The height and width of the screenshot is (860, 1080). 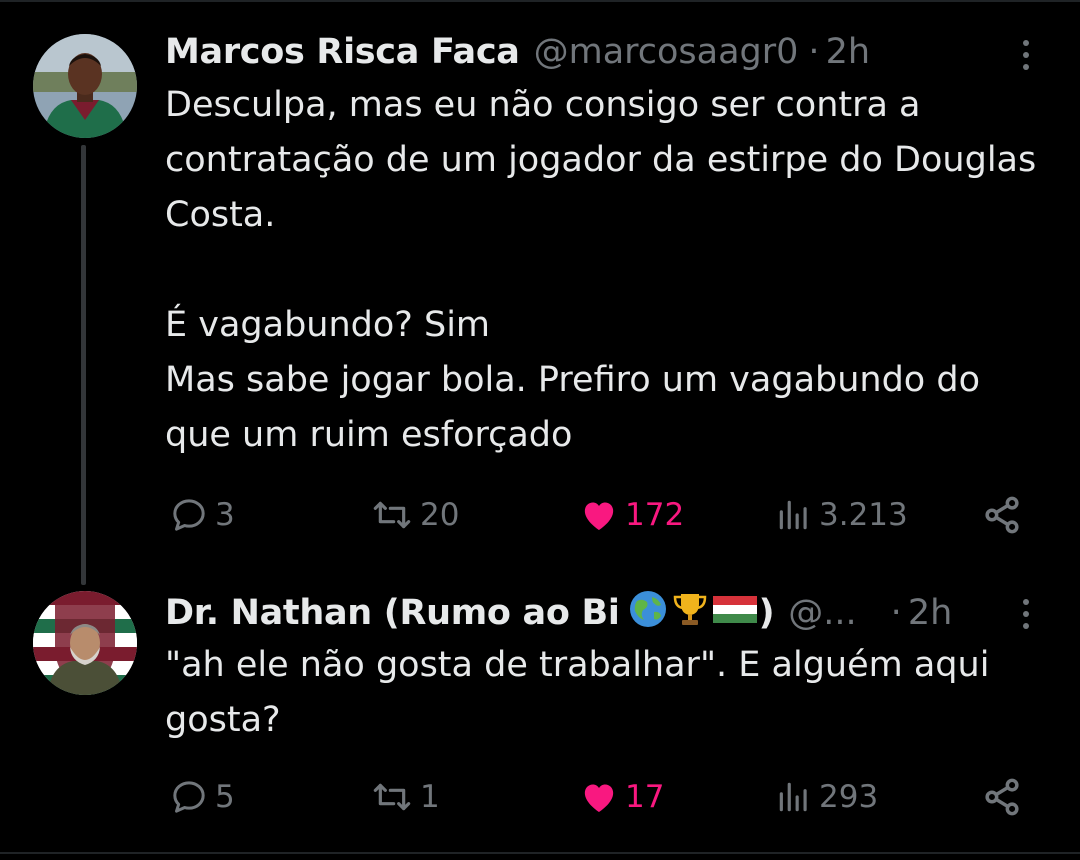 I want to click on view-count: 3.213, so click(x=863, y=515).